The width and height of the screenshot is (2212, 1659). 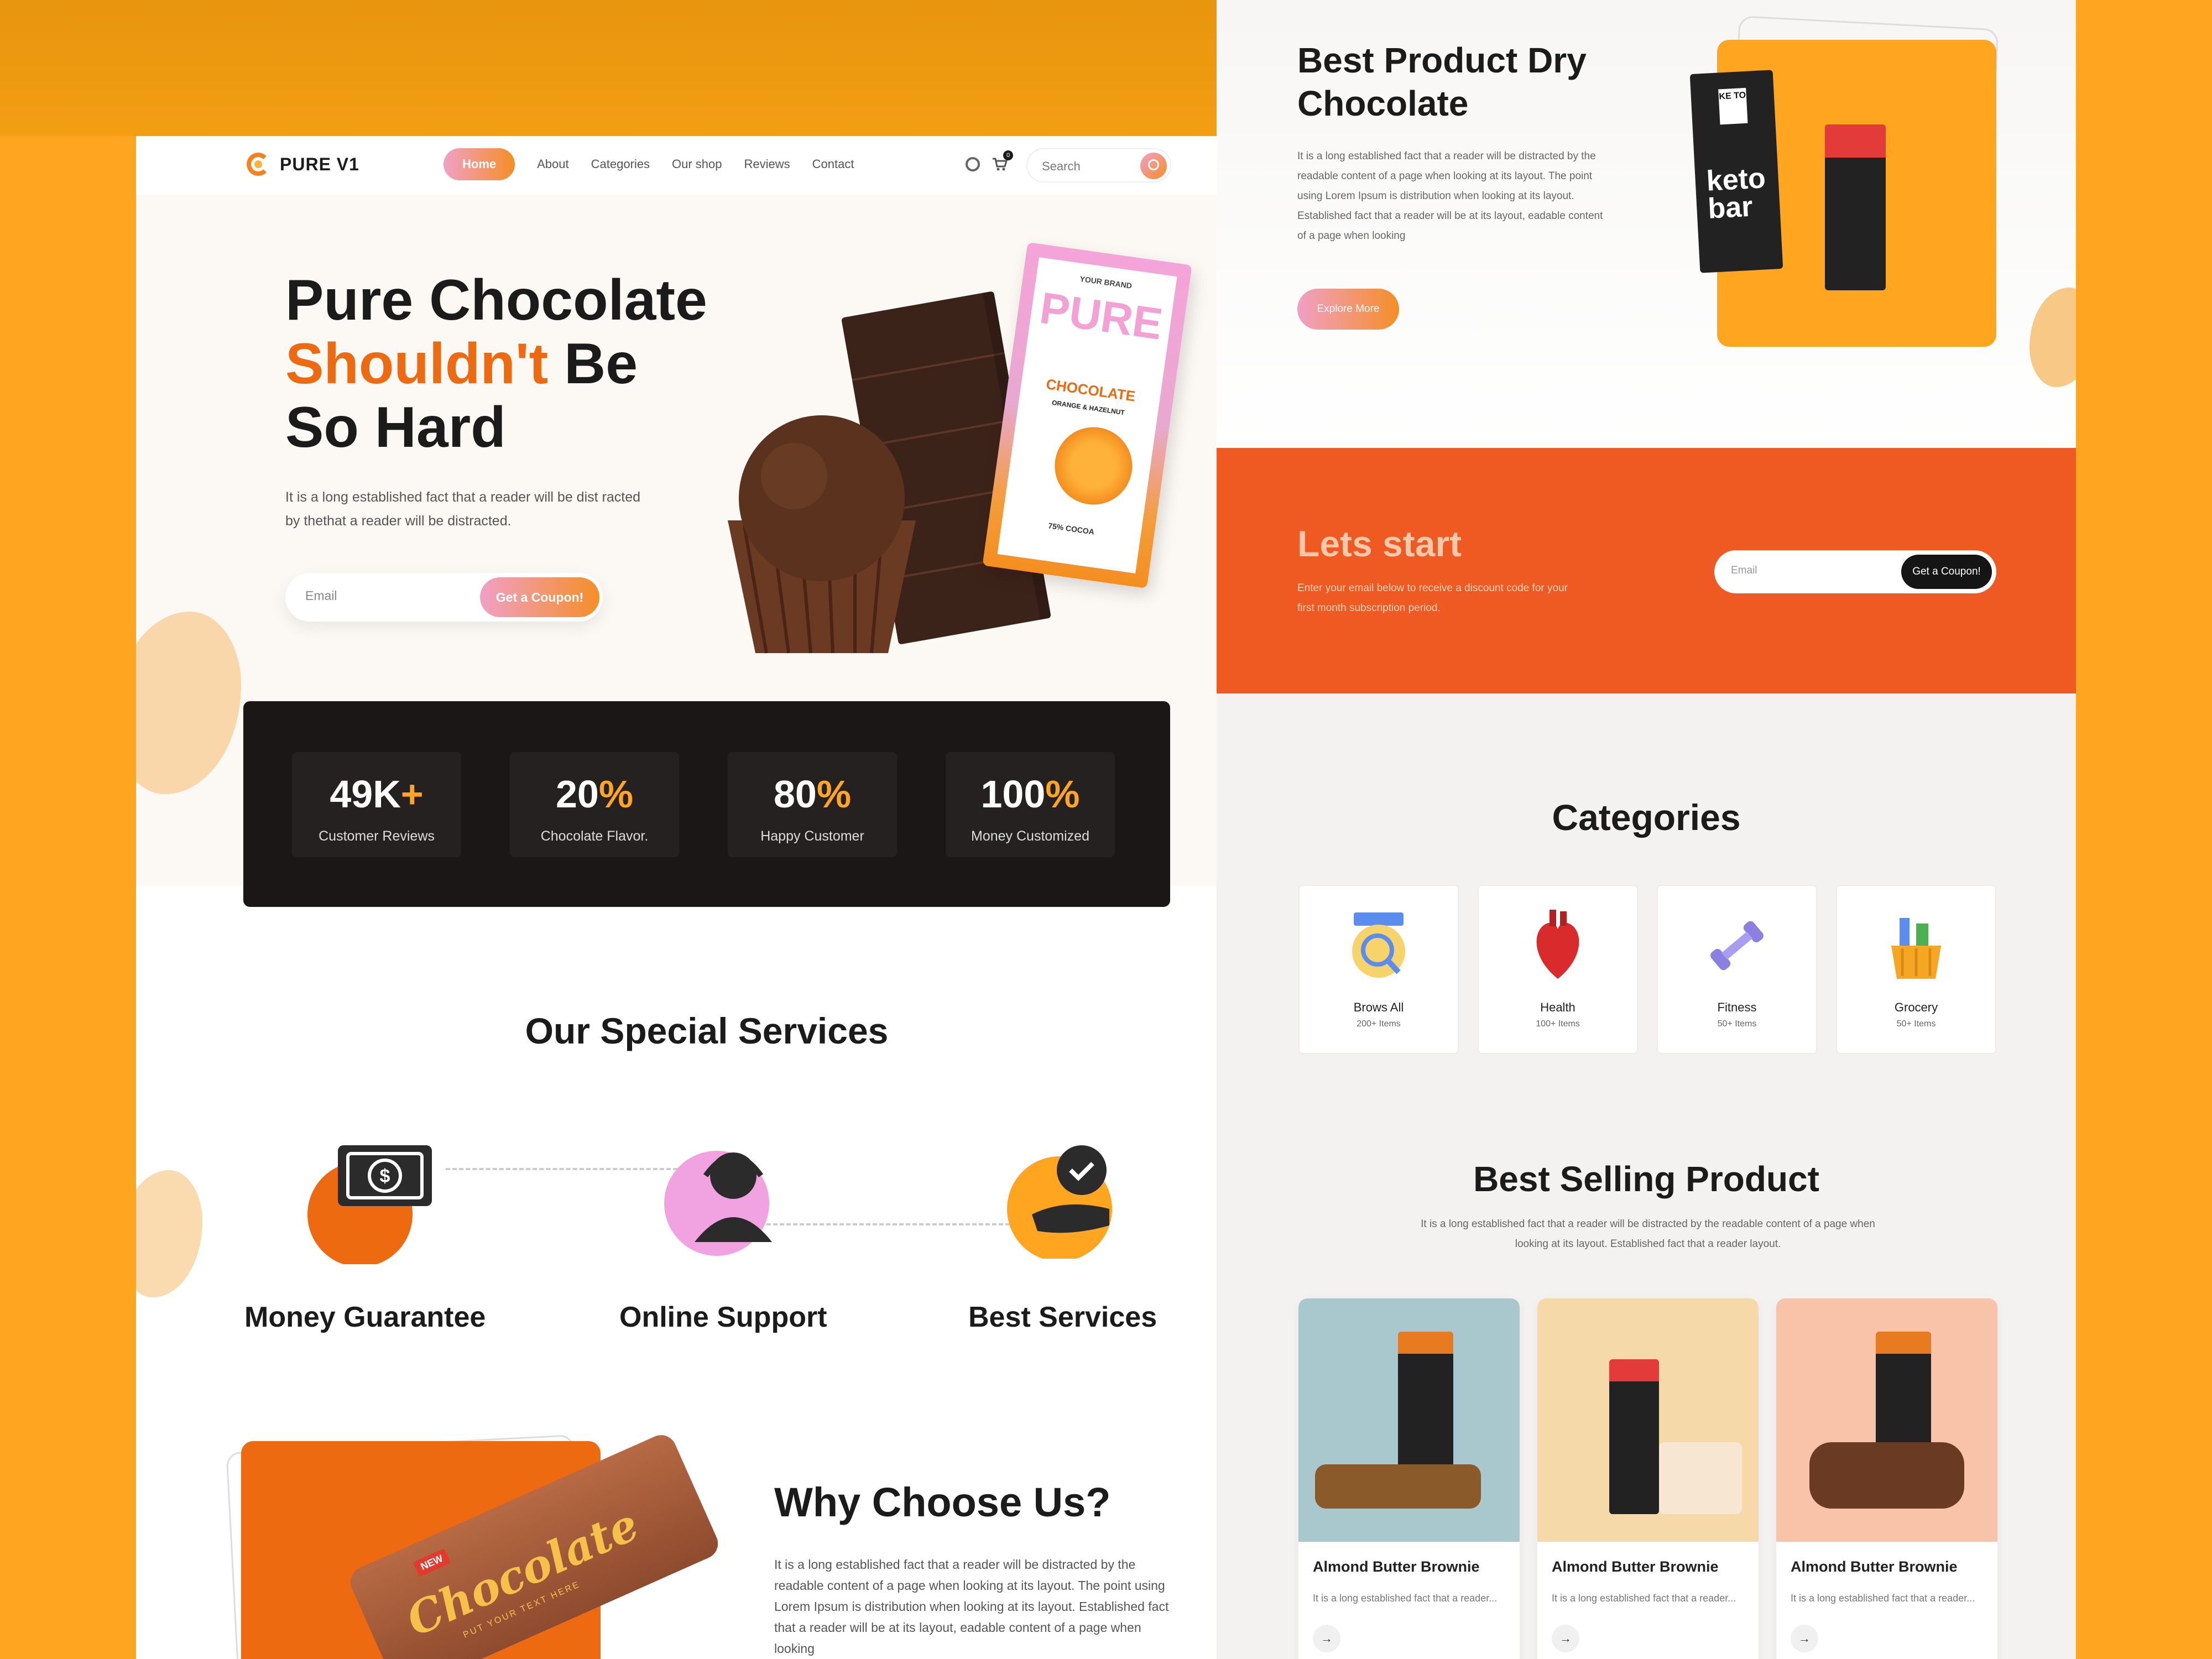 I want to click on band-coupon-button: Get a Coupon!, so click(x=1947, y=572).